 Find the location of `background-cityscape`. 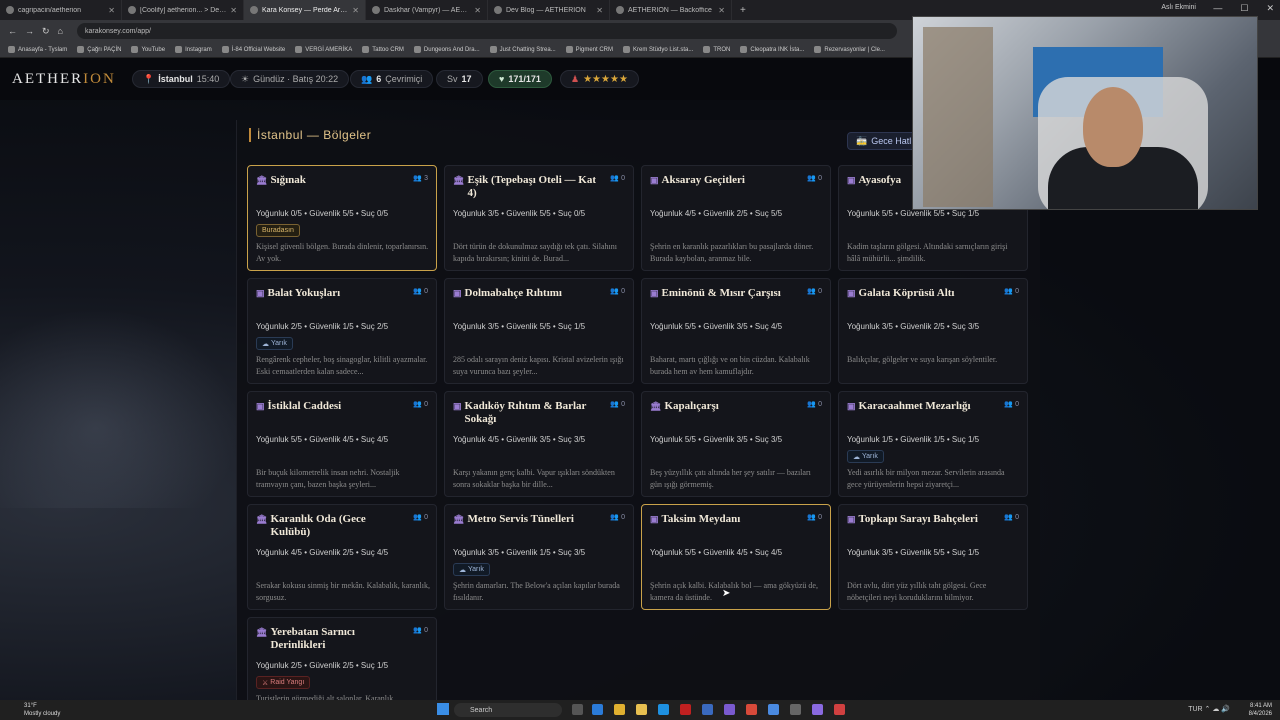

background-cityscape is located at coordinates (120, 408).